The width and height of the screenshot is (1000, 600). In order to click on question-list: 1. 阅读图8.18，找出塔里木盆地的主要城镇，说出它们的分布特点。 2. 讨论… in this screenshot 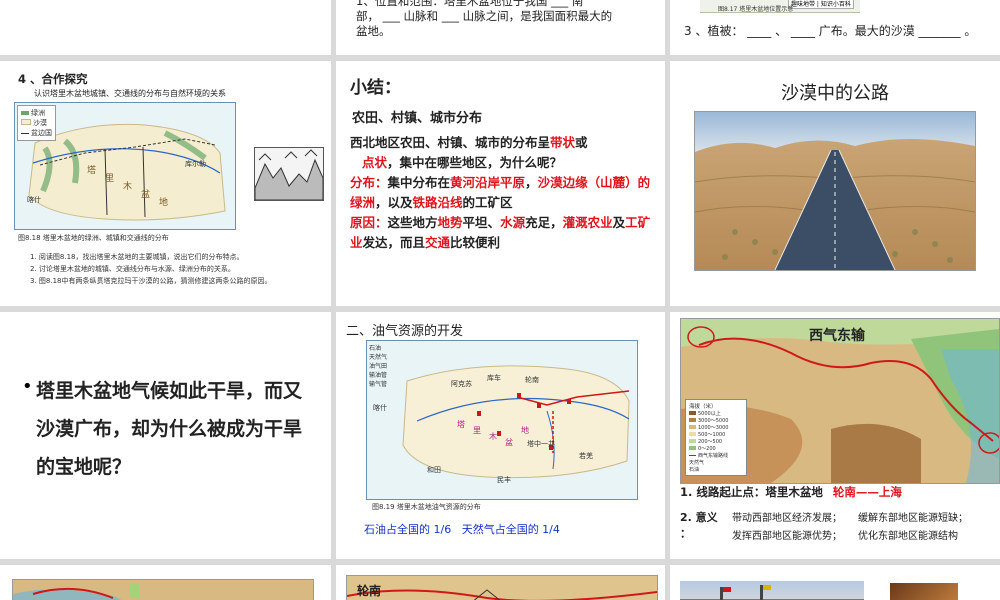, I will do `click(151, 269)`.